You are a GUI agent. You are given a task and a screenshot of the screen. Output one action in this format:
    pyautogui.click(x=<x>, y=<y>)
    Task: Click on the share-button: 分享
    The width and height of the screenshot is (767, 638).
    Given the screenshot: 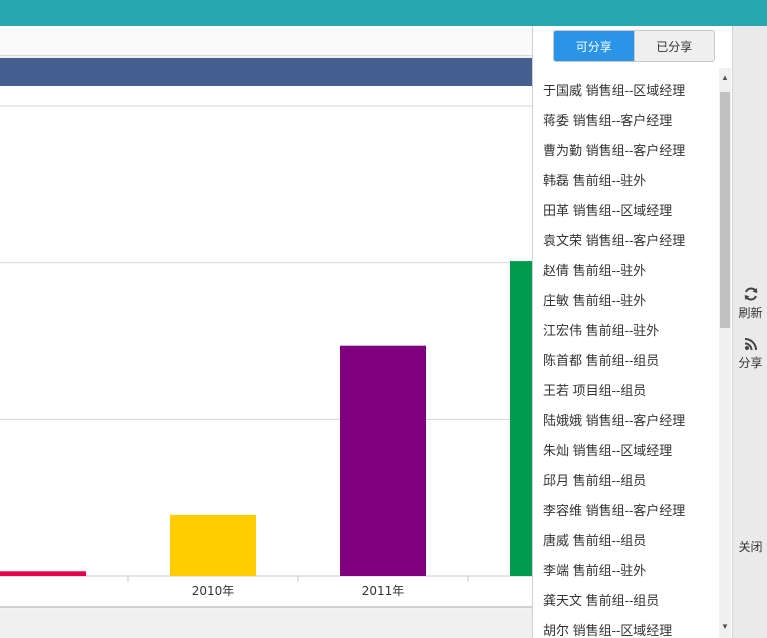 What is the action you would take?
    pyautogui.click(x=750, y=353)
    